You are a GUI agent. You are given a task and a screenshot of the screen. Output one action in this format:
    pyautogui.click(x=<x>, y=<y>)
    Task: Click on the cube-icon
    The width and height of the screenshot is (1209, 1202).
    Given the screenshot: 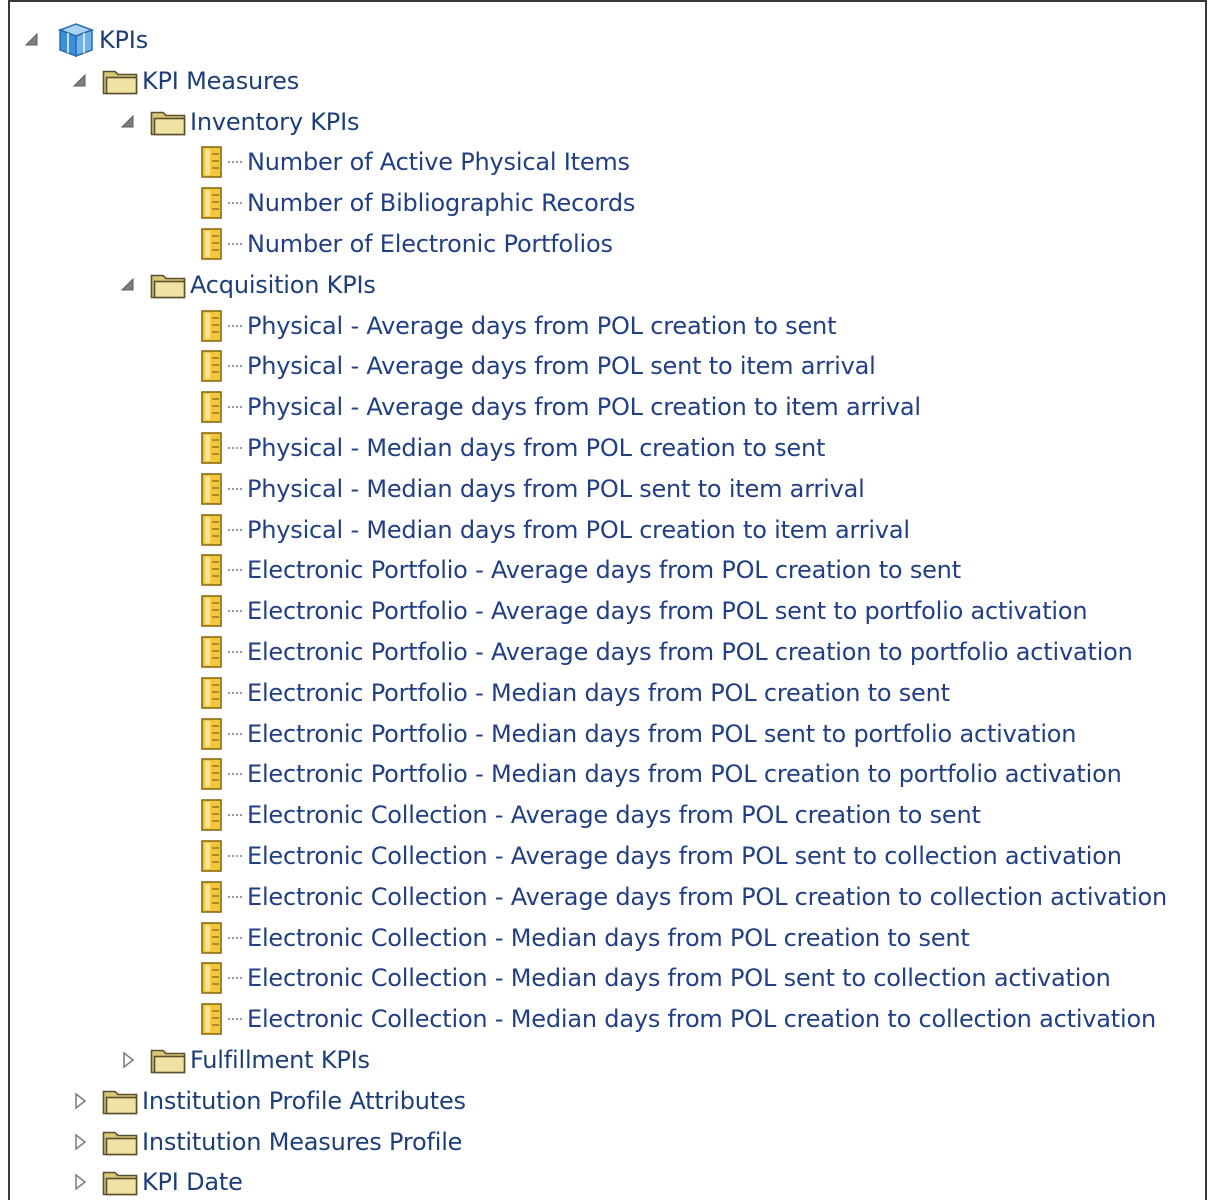 What is the action you would take?
    pyautogui.click(x=76, y=42)
    